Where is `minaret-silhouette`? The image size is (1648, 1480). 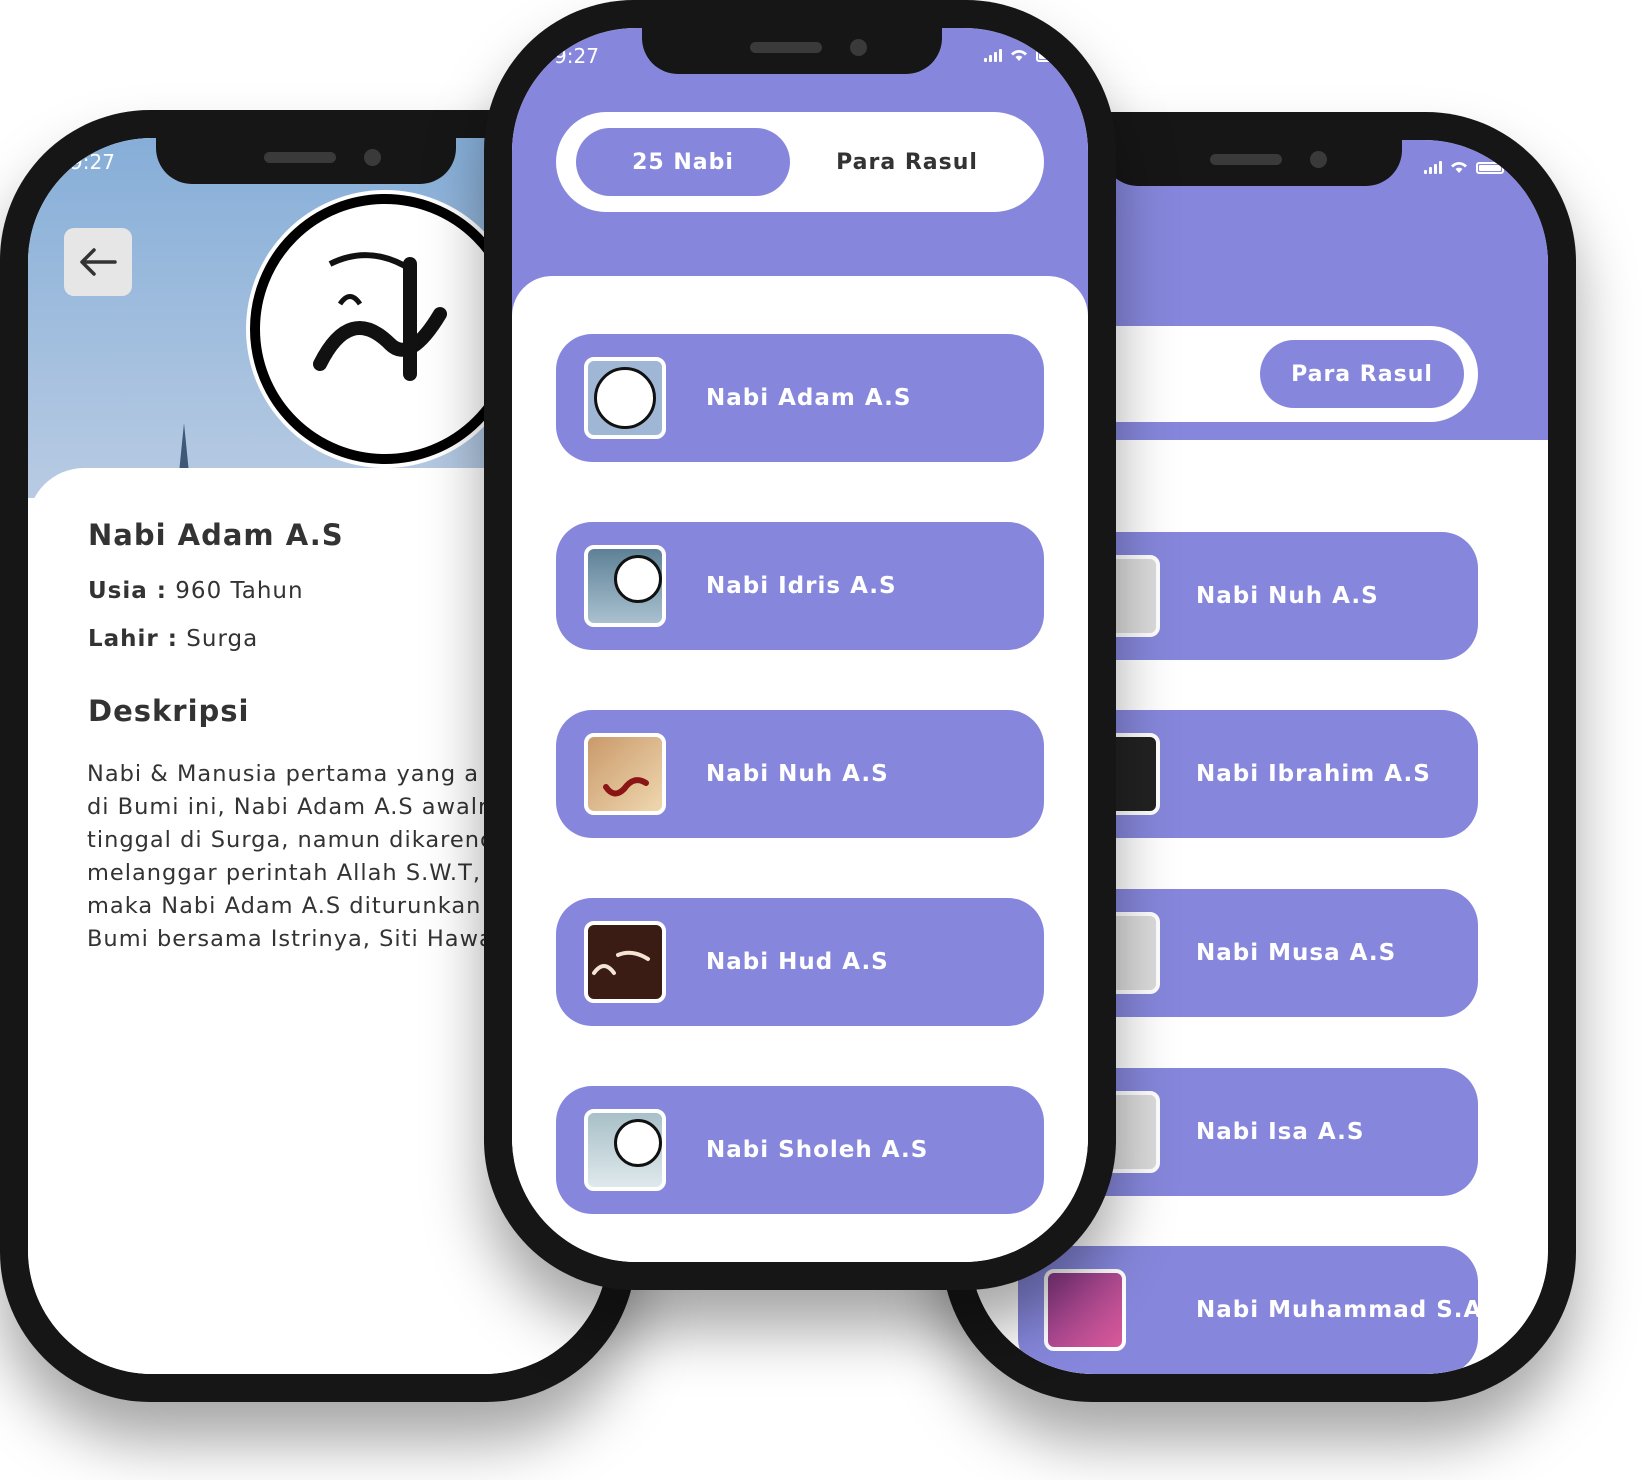 minaret-silhouette is located at coordinates (184, 448).